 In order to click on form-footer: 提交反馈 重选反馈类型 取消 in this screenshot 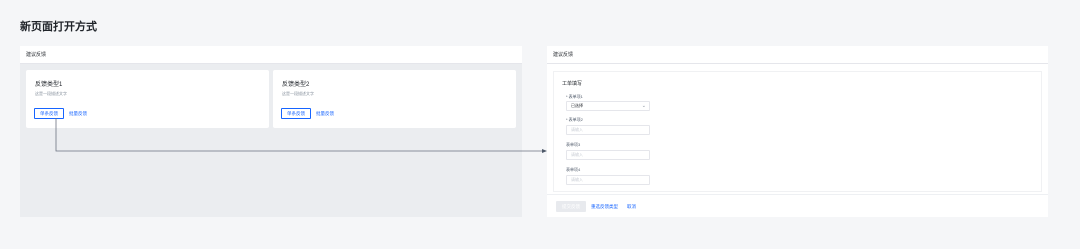, I will do `click(797, 205)`.